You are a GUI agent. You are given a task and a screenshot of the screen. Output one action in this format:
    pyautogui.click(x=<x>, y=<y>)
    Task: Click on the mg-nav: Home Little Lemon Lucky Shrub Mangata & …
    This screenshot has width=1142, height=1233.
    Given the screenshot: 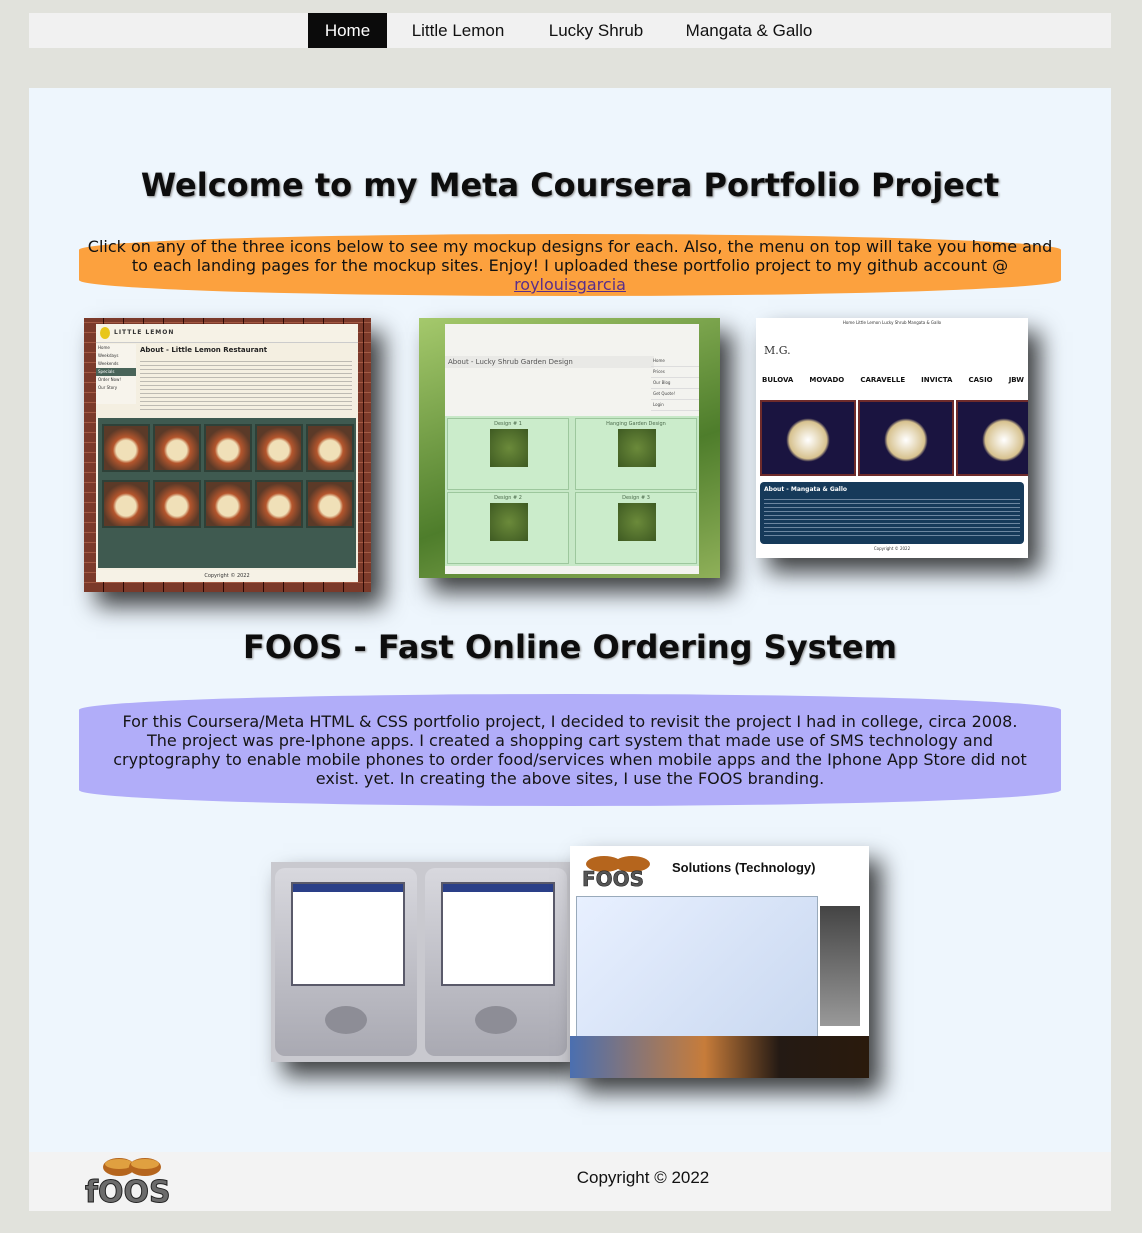 What is the action you would take?
    pyautogui.click(x=892, y=322)
    